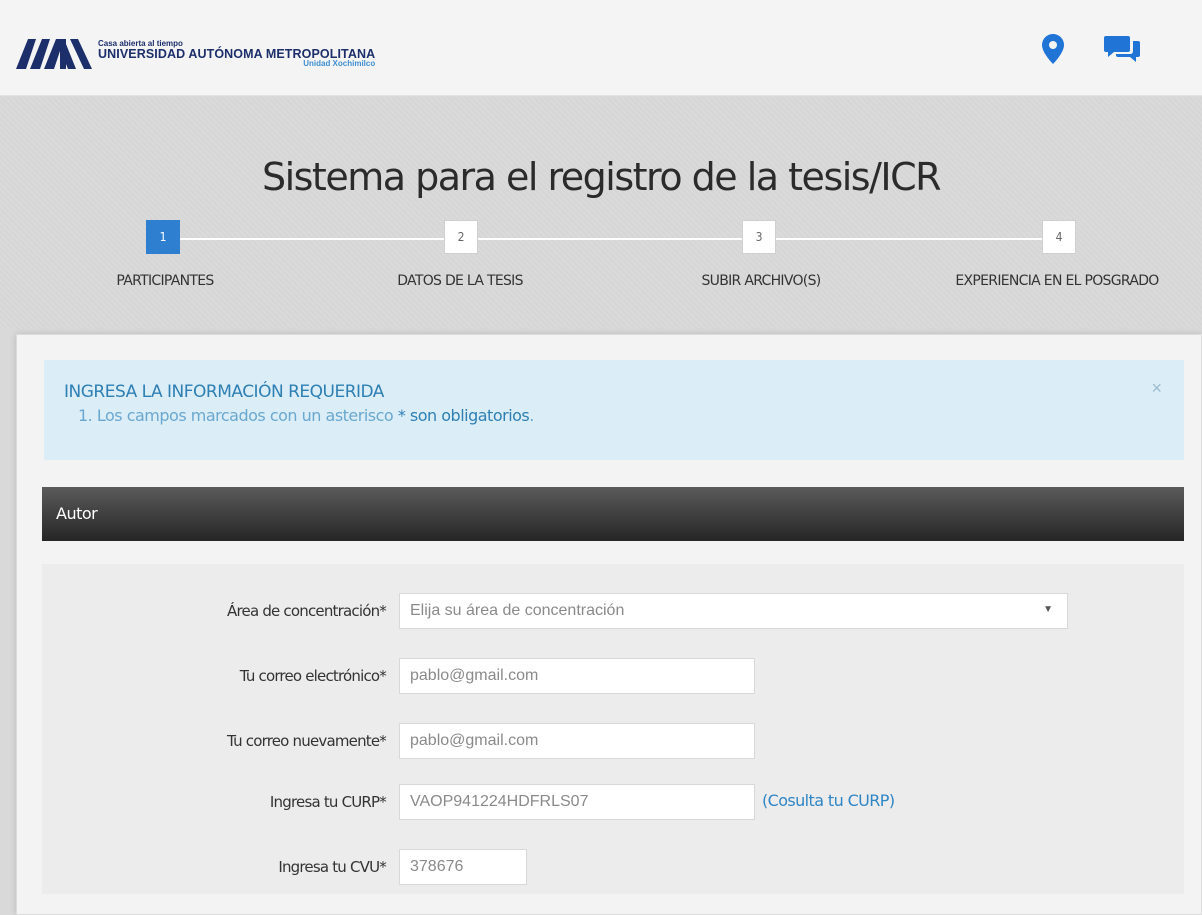 This screenshot has height=915, width=1202. Describe the element at coordinates (759, 237) in the screenshot. I see `step-3-indicator: 3` at that location.